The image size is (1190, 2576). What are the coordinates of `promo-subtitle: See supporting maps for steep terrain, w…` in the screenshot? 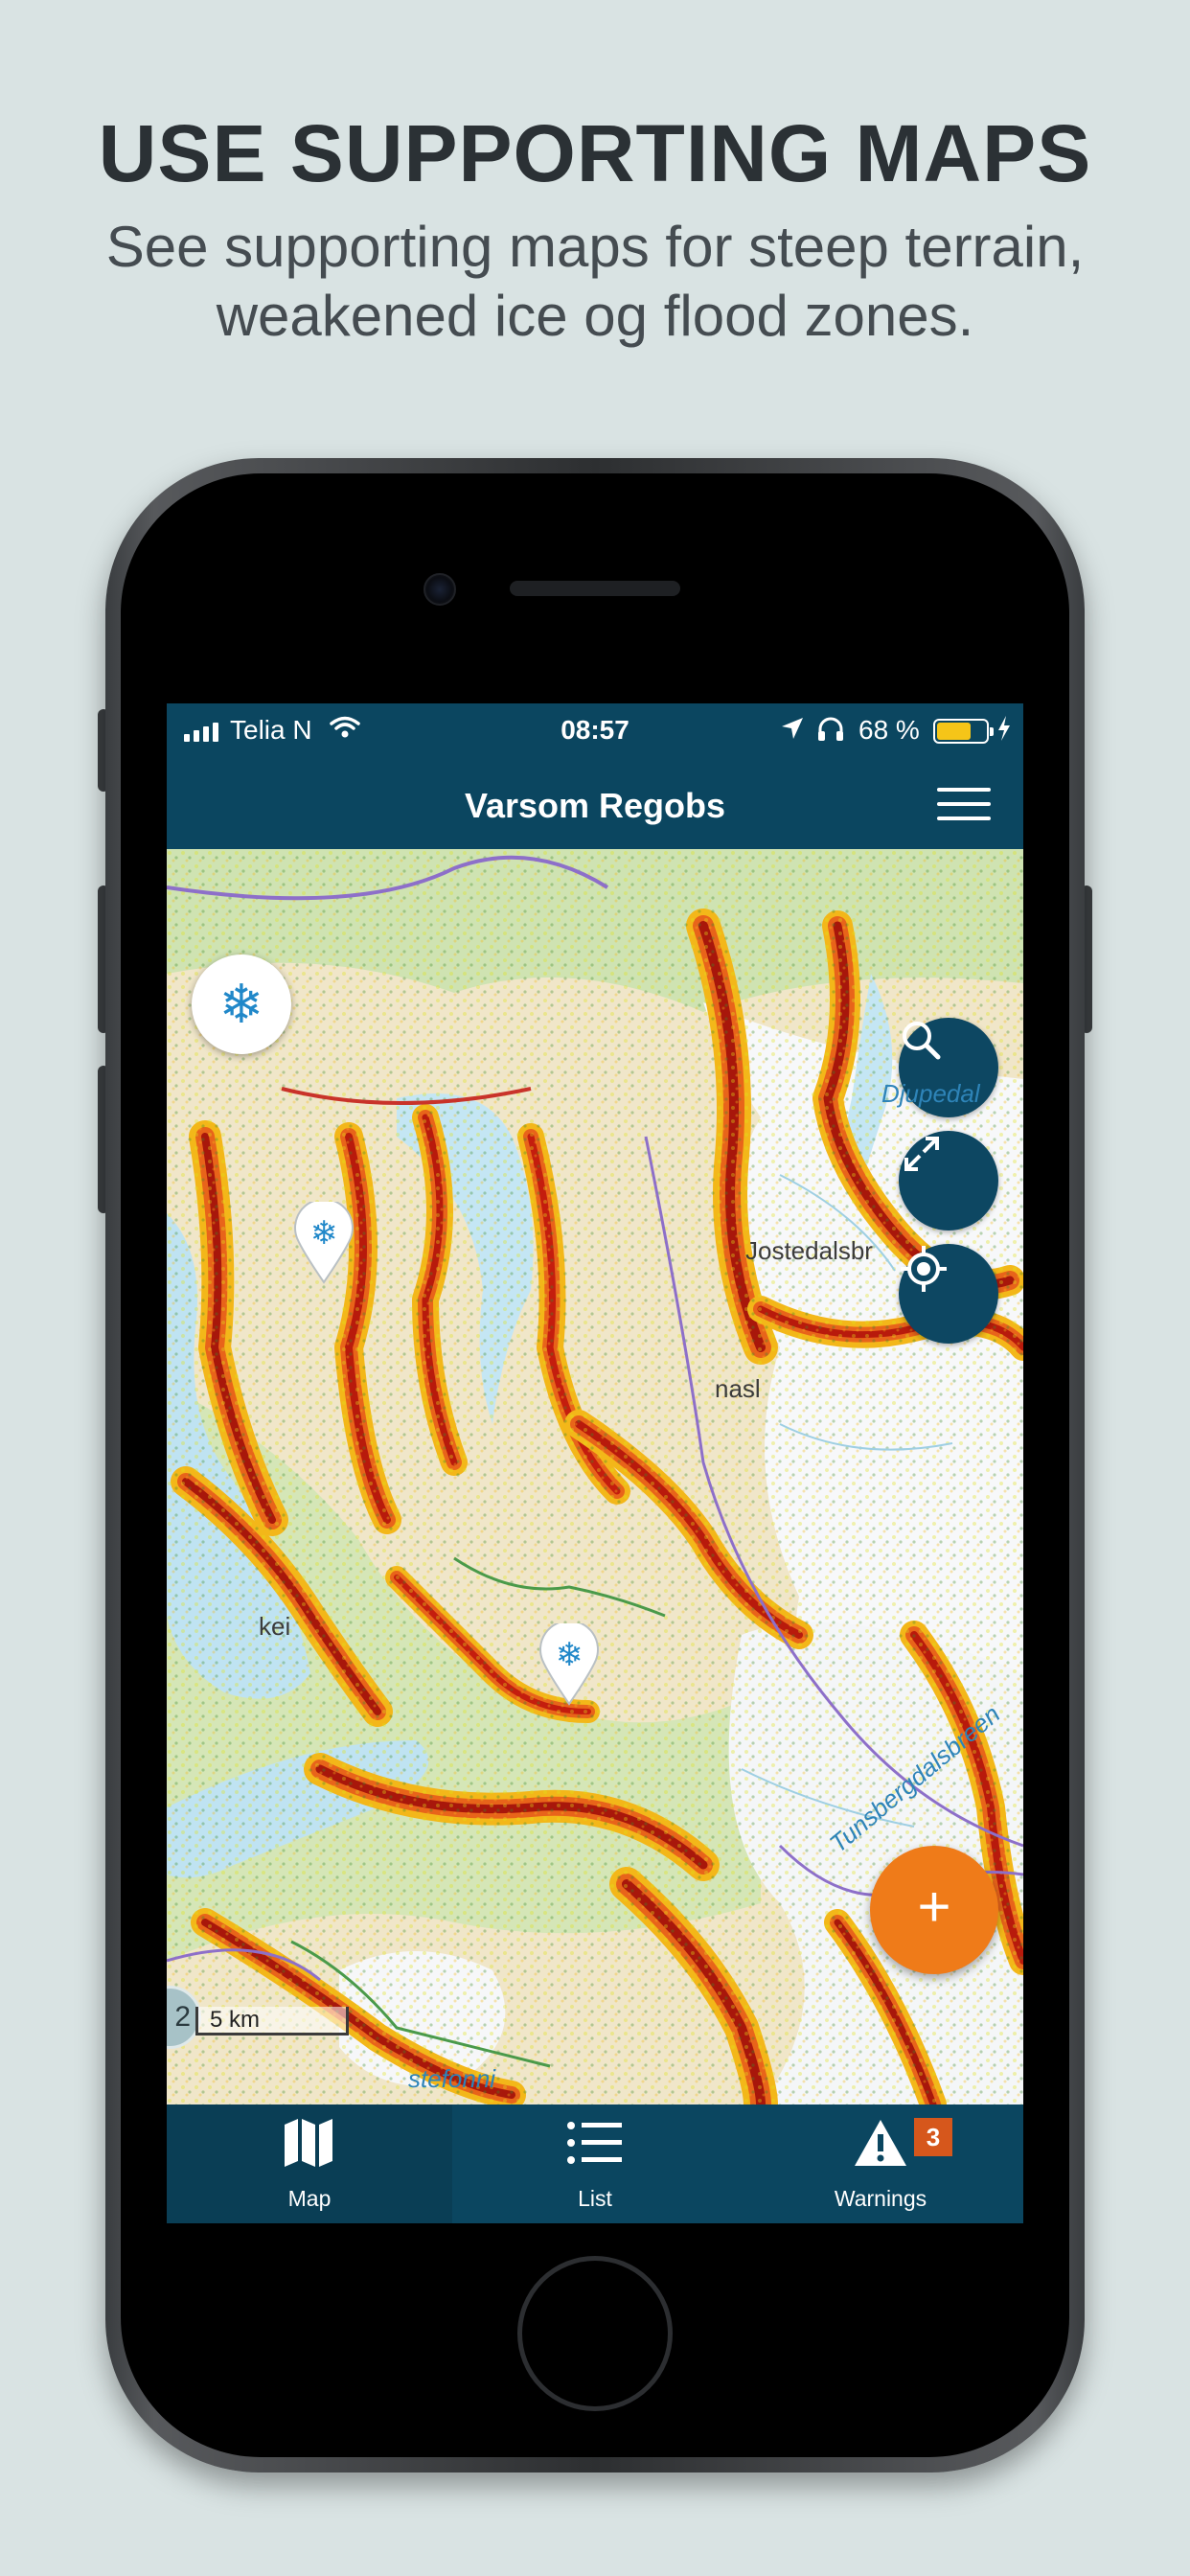 It's located at (595, 282).